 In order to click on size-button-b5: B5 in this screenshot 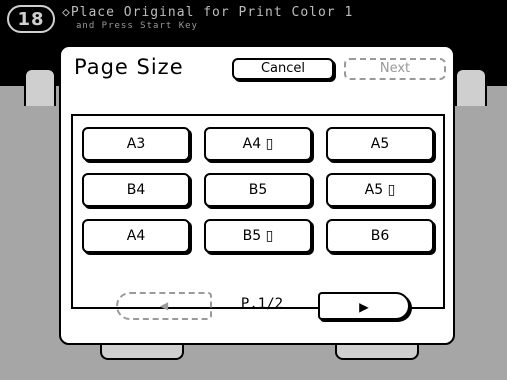, I will do `click(258, 190)`.